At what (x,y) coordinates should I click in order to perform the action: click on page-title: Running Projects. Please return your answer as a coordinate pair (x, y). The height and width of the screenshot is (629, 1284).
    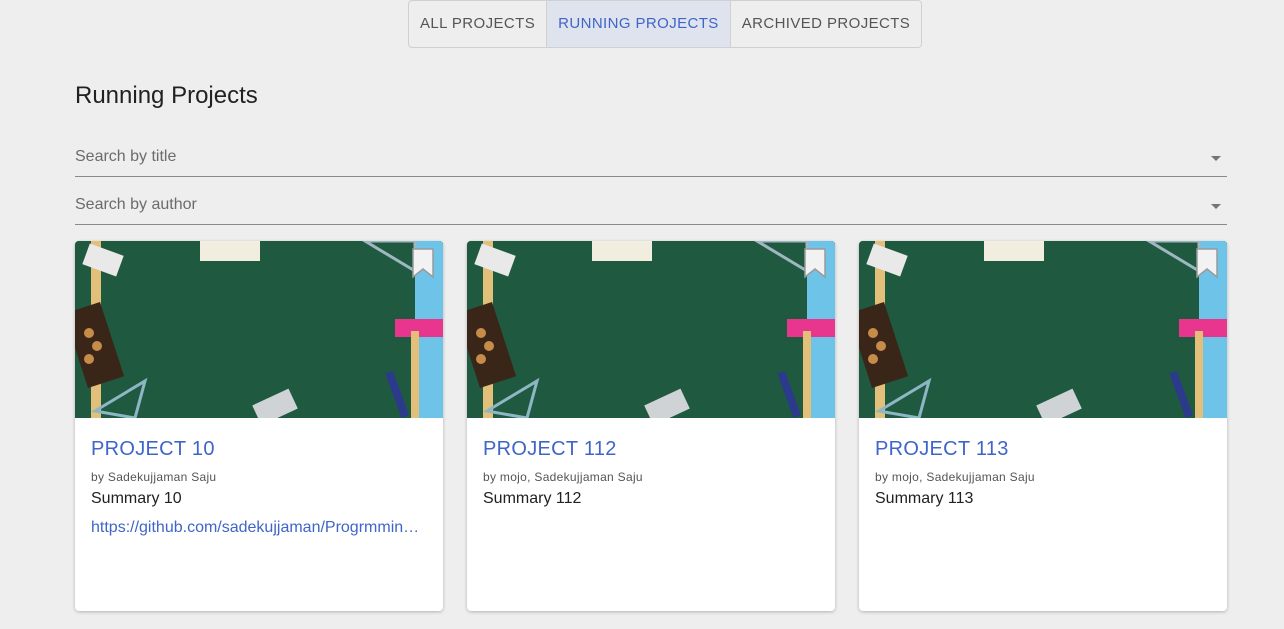
    Looking at the image, I should click on (166, 95).